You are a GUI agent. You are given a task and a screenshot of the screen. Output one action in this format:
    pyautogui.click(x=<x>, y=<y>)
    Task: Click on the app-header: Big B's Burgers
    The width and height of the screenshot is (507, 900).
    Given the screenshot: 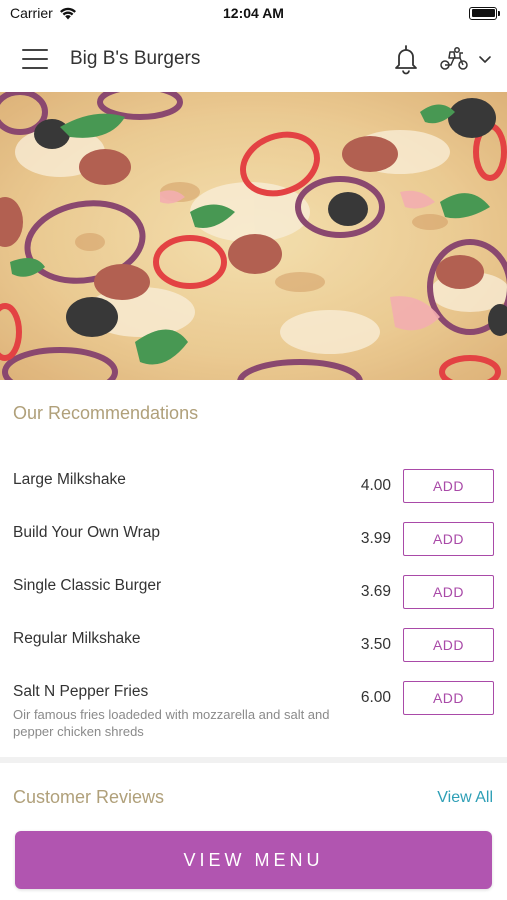 What is the action you would take?
    pyautogui.click(x=253, y=59)
    